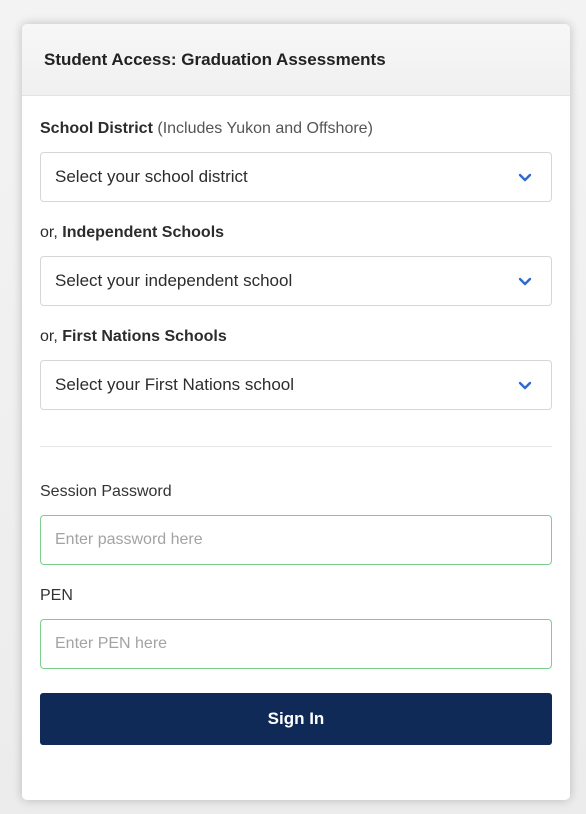 This screenshot has width=586, height=814. What do you see at coordinates (296, 233) in the screenshot?
I see `independent-schools-label: or, Independent Schools` at bounding box center [296, 233].